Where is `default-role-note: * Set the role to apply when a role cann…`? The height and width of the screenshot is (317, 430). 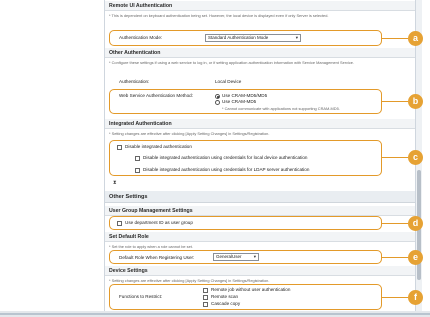 default-role-note: * Set the role to apply when a role cann… is located at coordinates (151, 246).